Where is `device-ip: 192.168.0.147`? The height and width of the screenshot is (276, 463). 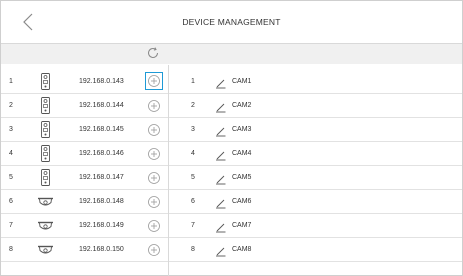
device-ip: 192.168.0.147 is located at coordinates (101, 177).